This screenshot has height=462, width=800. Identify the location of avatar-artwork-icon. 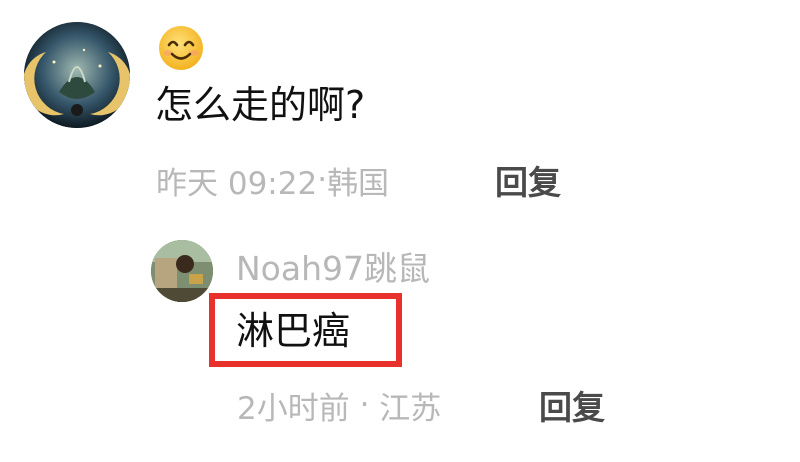
(77, 75).